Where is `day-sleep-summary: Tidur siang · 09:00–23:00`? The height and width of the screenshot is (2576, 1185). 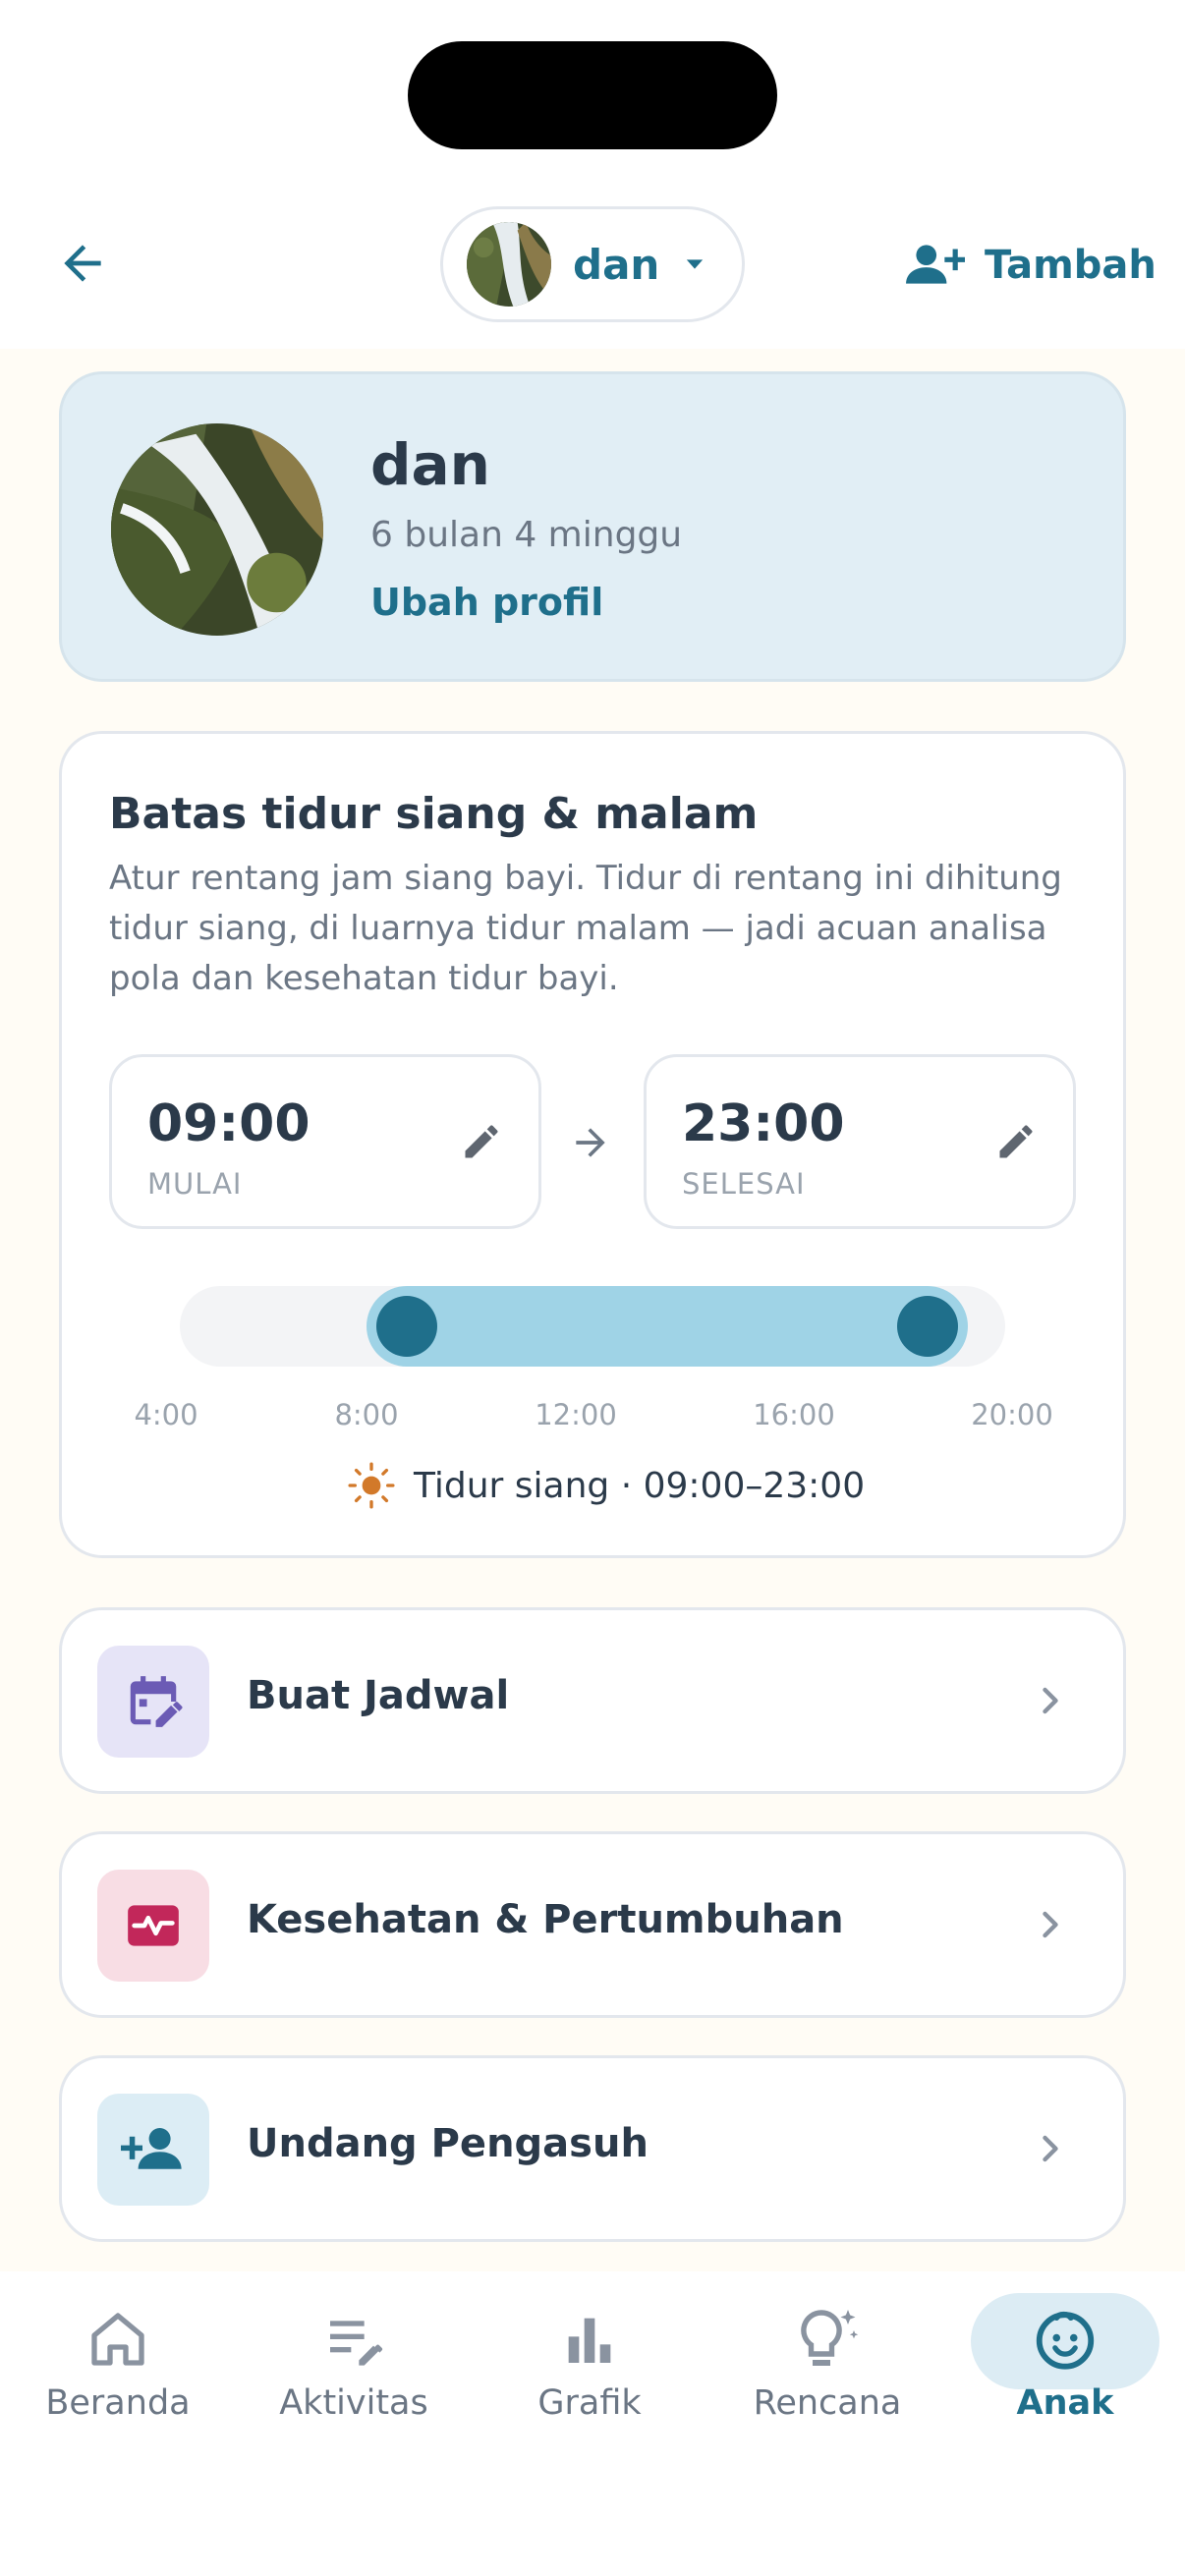
day-sleep-summary: Tidur siang · 09:00–23:00 is located at coordinates (606, 1485).